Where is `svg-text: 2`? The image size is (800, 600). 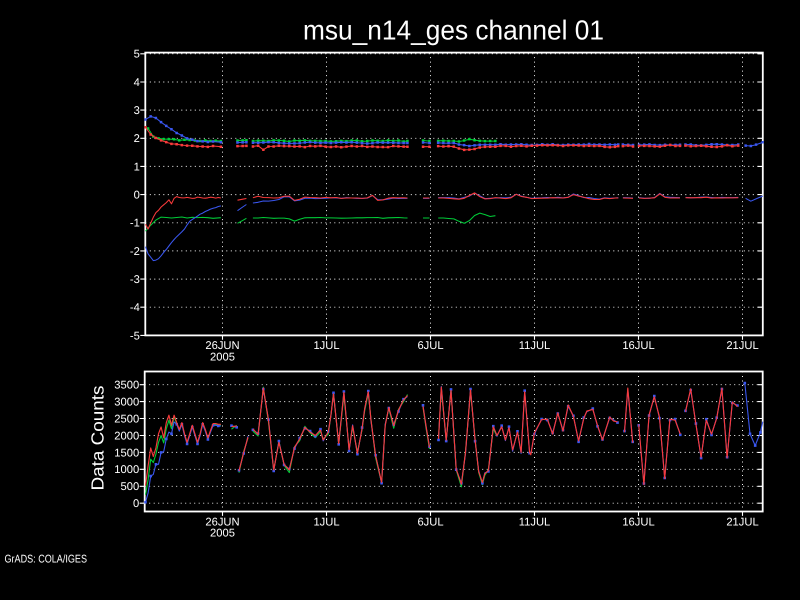
svg-text: 2 is located at coordinates (137, 139).